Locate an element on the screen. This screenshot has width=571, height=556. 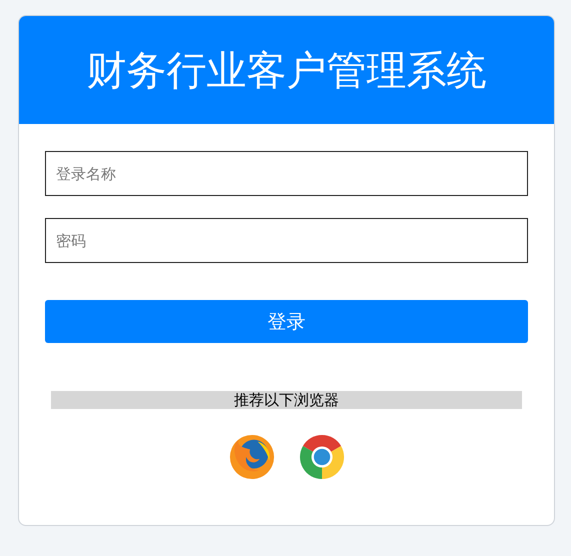
password-field: 密码 is located at coordinates (286, 240).